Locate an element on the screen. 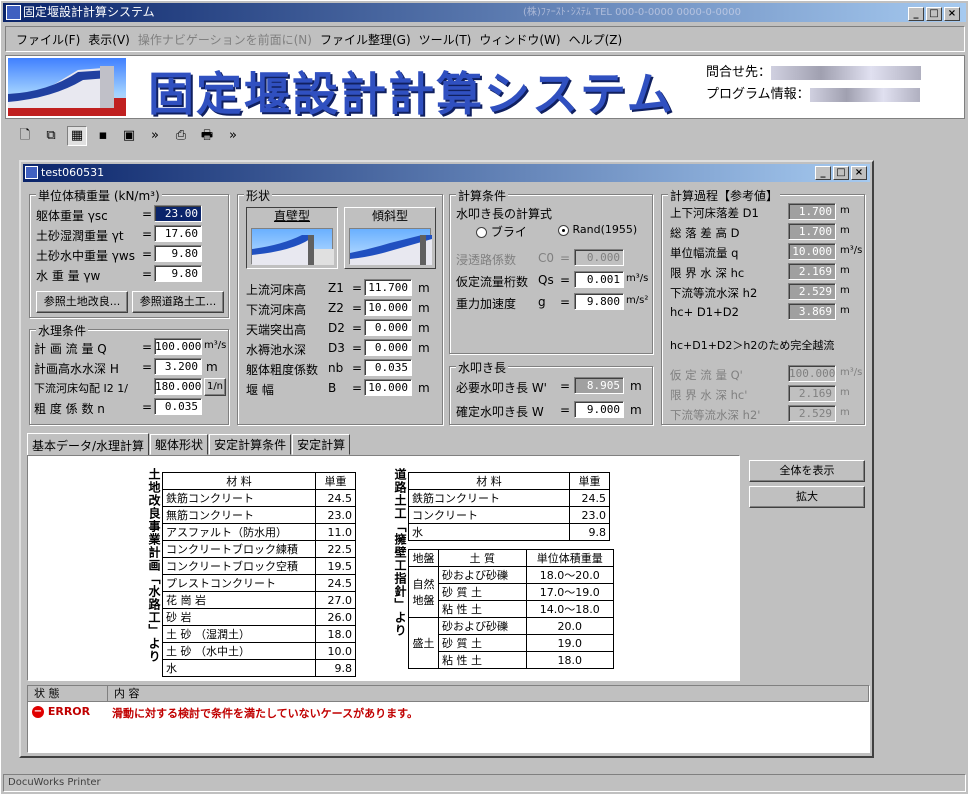 The height and width of the screenshot is (795, 969). apron-unit-1: m is located at coordinates (636, 410).